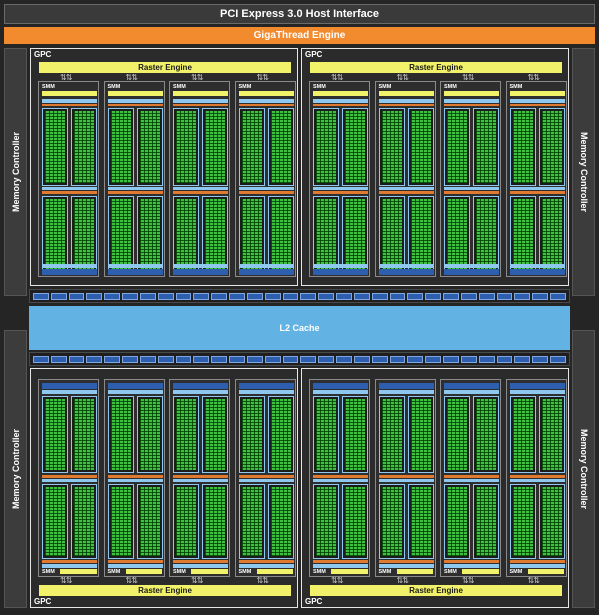 The image size is (599, 615). Describe the element at coordinates (583, 172) in the screenshot. I see `memory-controller-top-right: Memory Controller` at that location.